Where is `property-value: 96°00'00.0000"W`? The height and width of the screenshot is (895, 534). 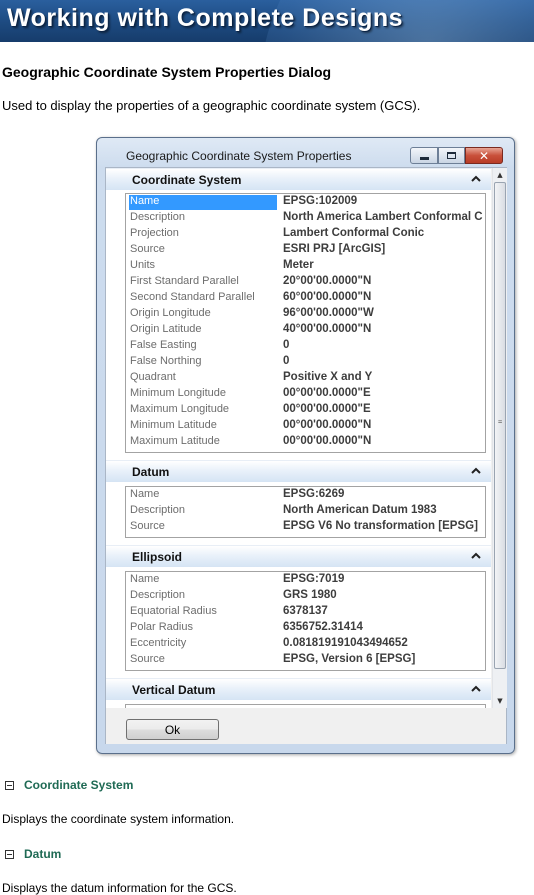
property-value: 96°00'00.0000"W is located at coordinates (328, 313).